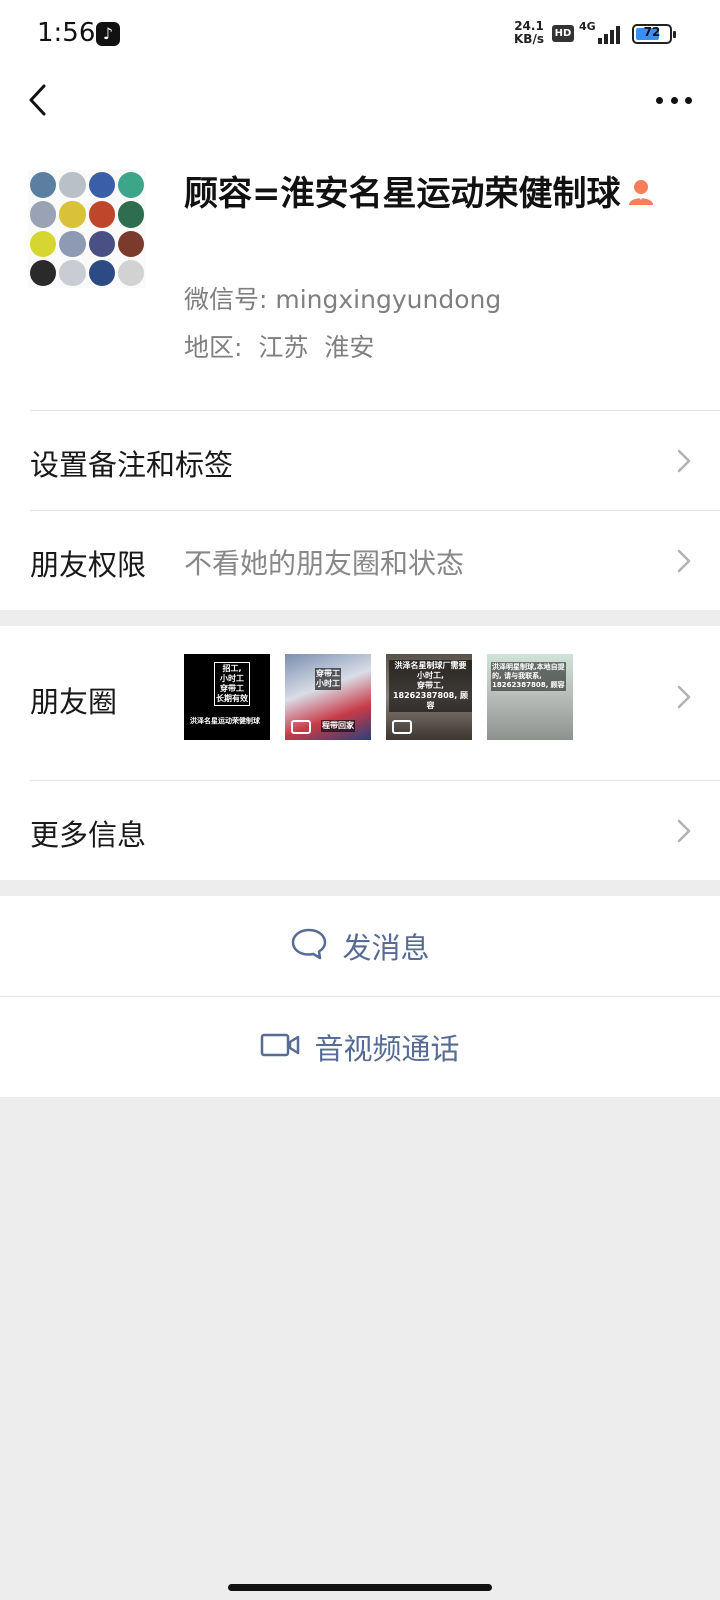  I want to click on chat-bubble-icon, so click(309, 946).